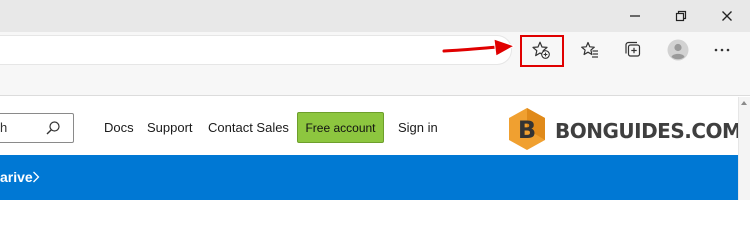 This screenshot has width=750, height=240. I want to click on logo-letter: B, so click(527, 130).